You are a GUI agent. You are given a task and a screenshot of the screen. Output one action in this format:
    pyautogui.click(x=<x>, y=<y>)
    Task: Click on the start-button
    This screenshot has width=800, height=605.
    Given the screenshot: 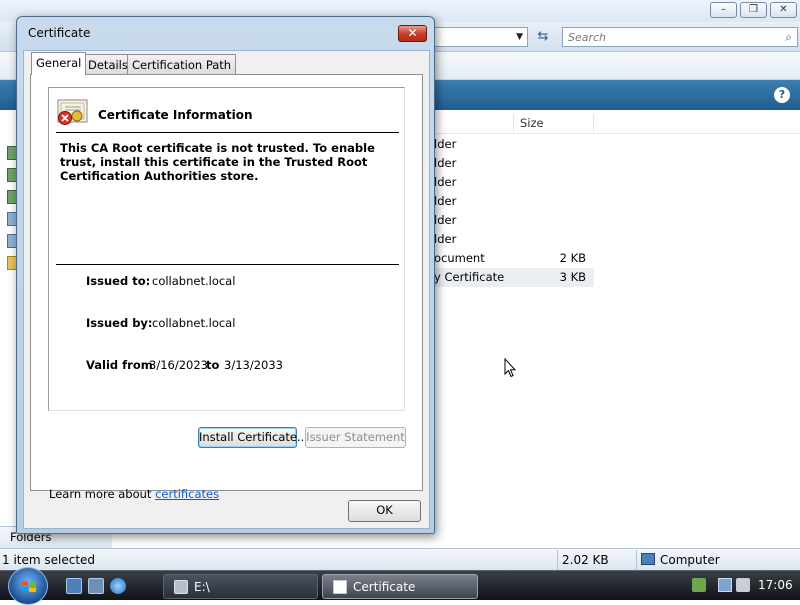 What is the action you would take?
    pyautogui.click(x=28, y=586)
    